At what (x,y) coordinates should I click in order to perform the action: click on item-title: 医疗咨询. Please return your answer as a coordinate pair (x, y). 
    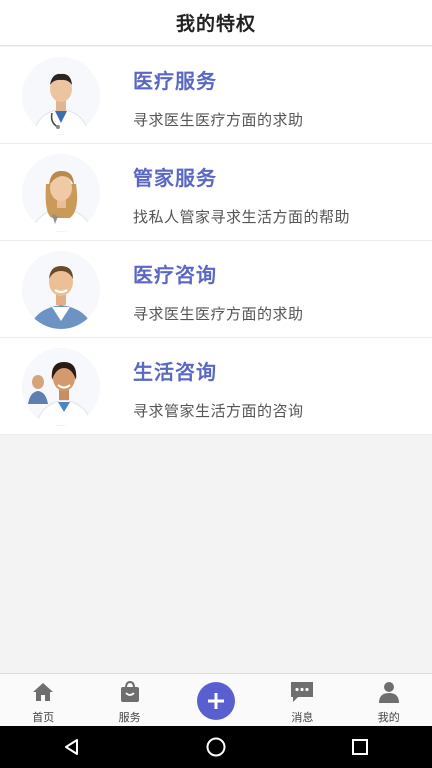
    Looking at the image, I should click on (175, 275).